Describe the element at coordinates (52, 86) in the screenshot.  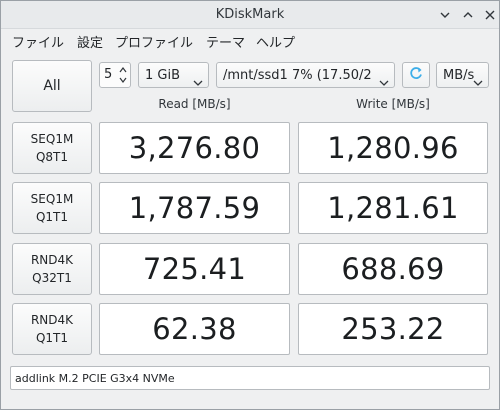
I see `run-all-button: All` at that location.